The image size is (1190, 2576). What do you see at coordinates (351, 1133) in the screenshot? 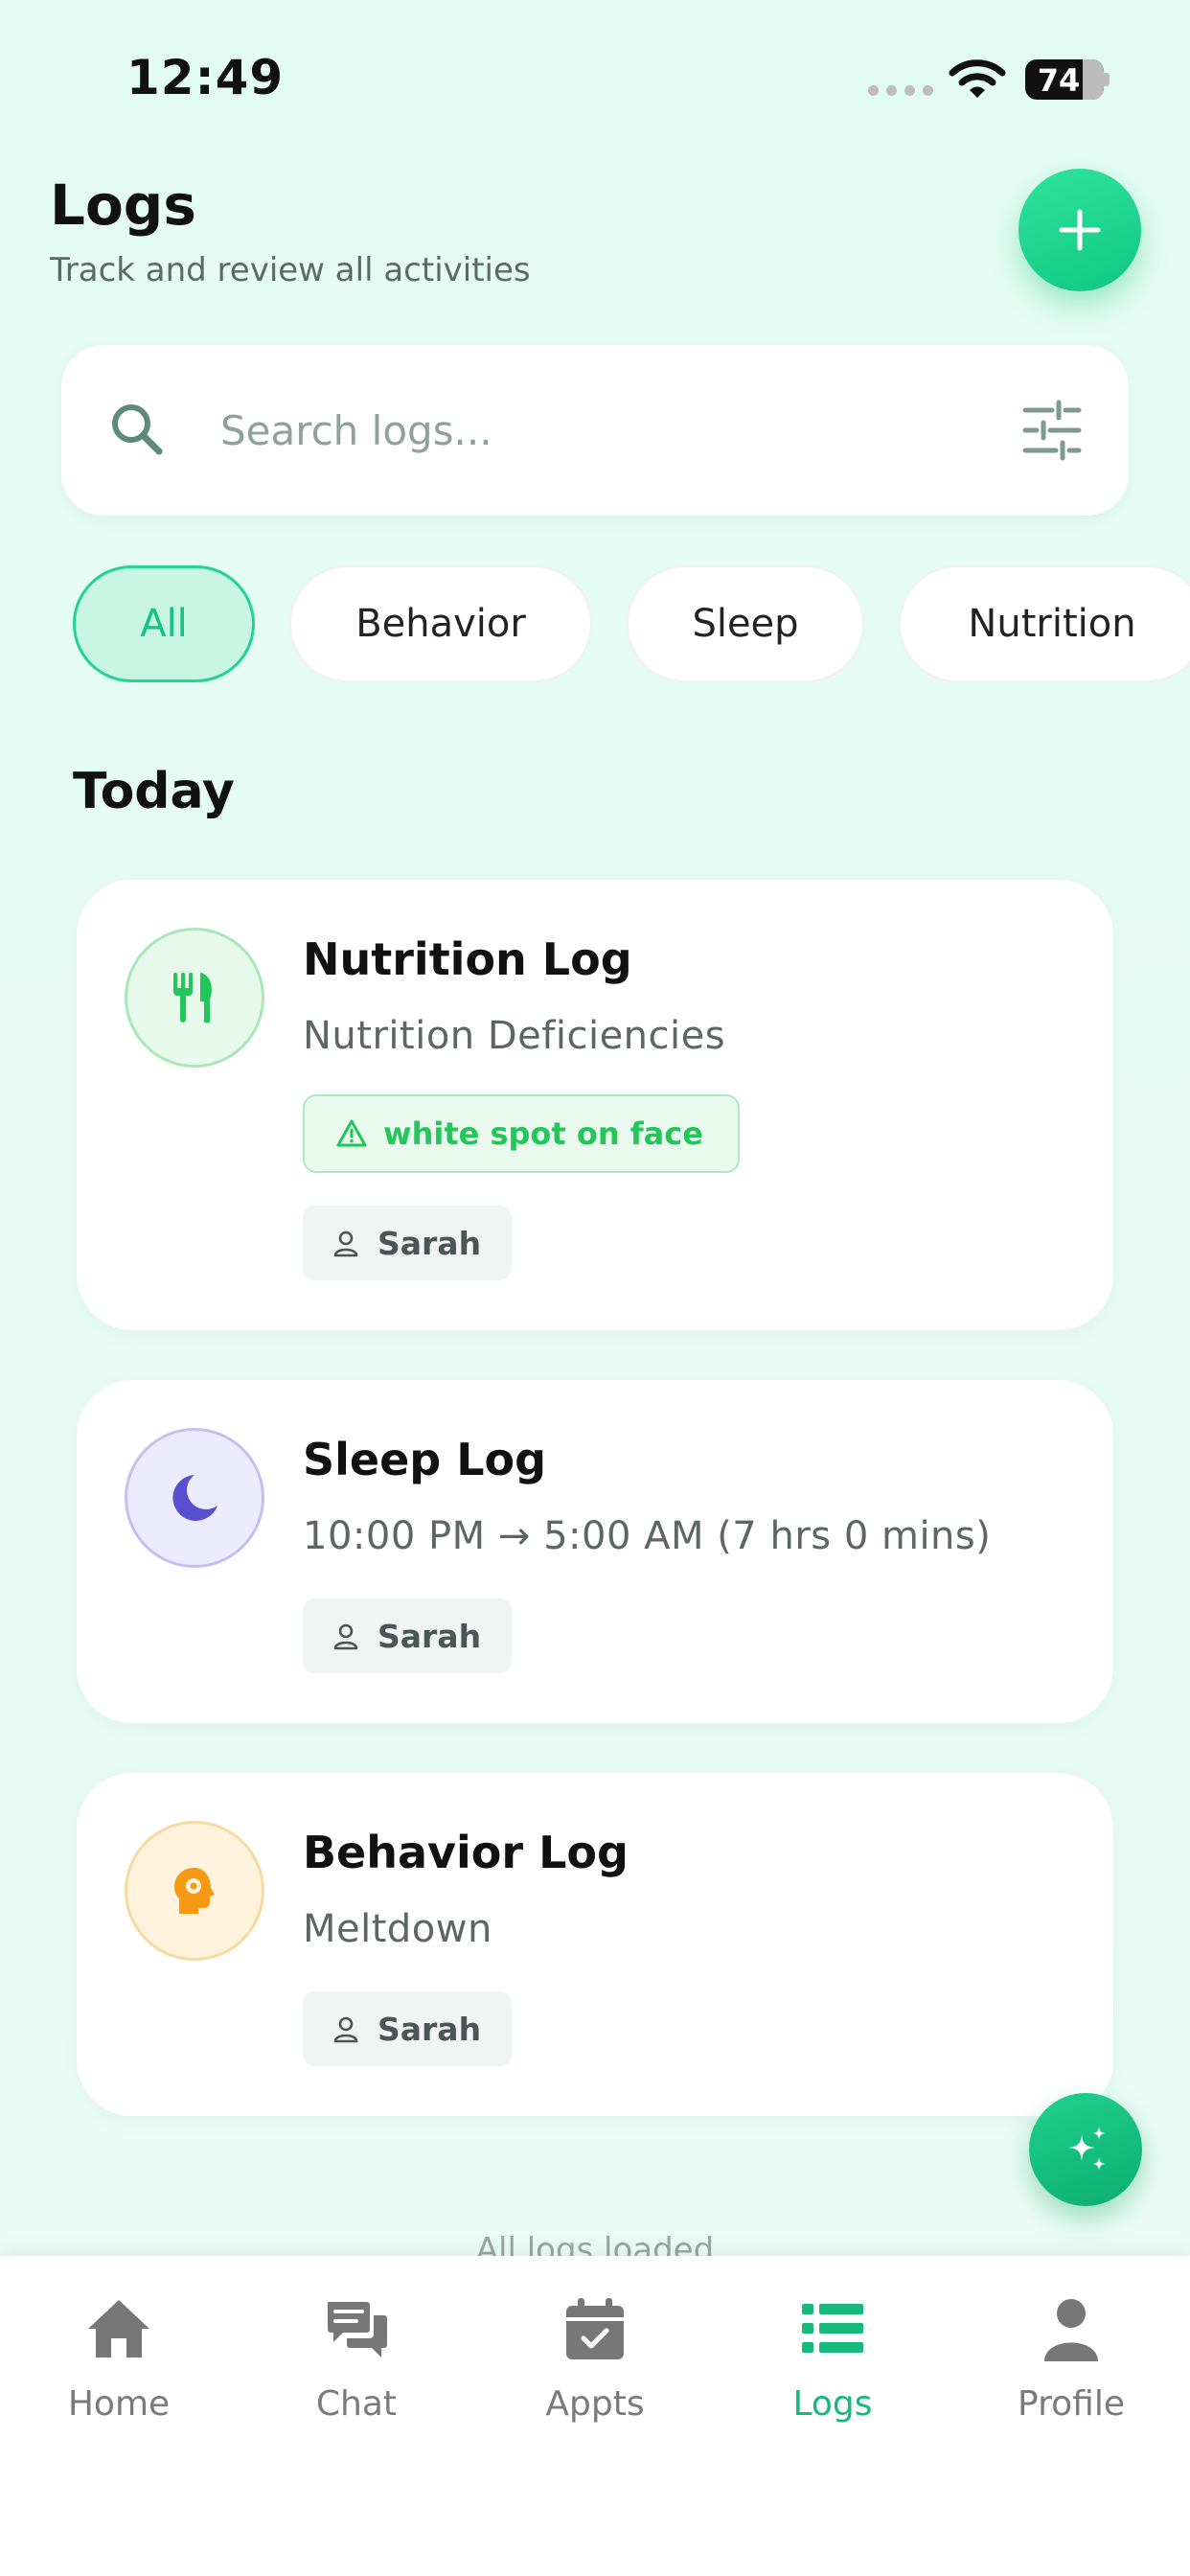
I see `warning-triangle-icon` at bounding box center [351, 1133].